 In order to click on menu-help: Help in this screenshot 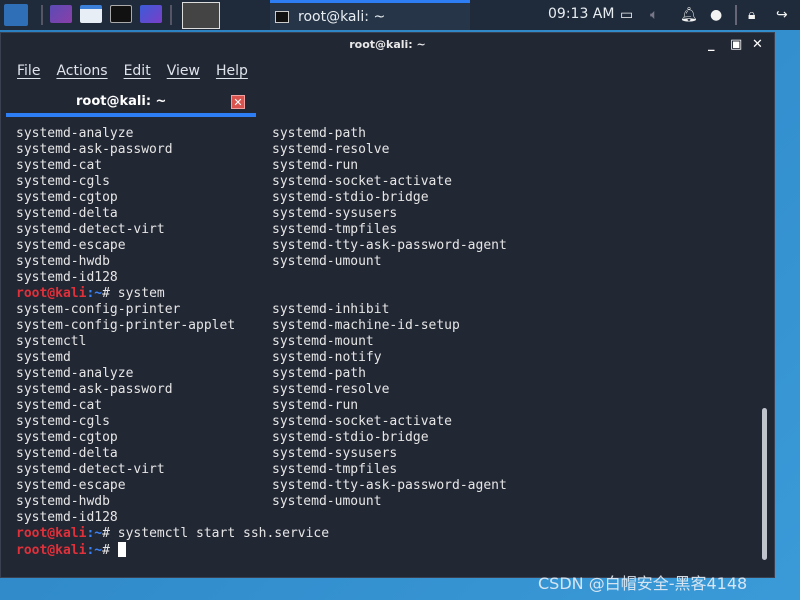, I will do `click(232, 71)`.